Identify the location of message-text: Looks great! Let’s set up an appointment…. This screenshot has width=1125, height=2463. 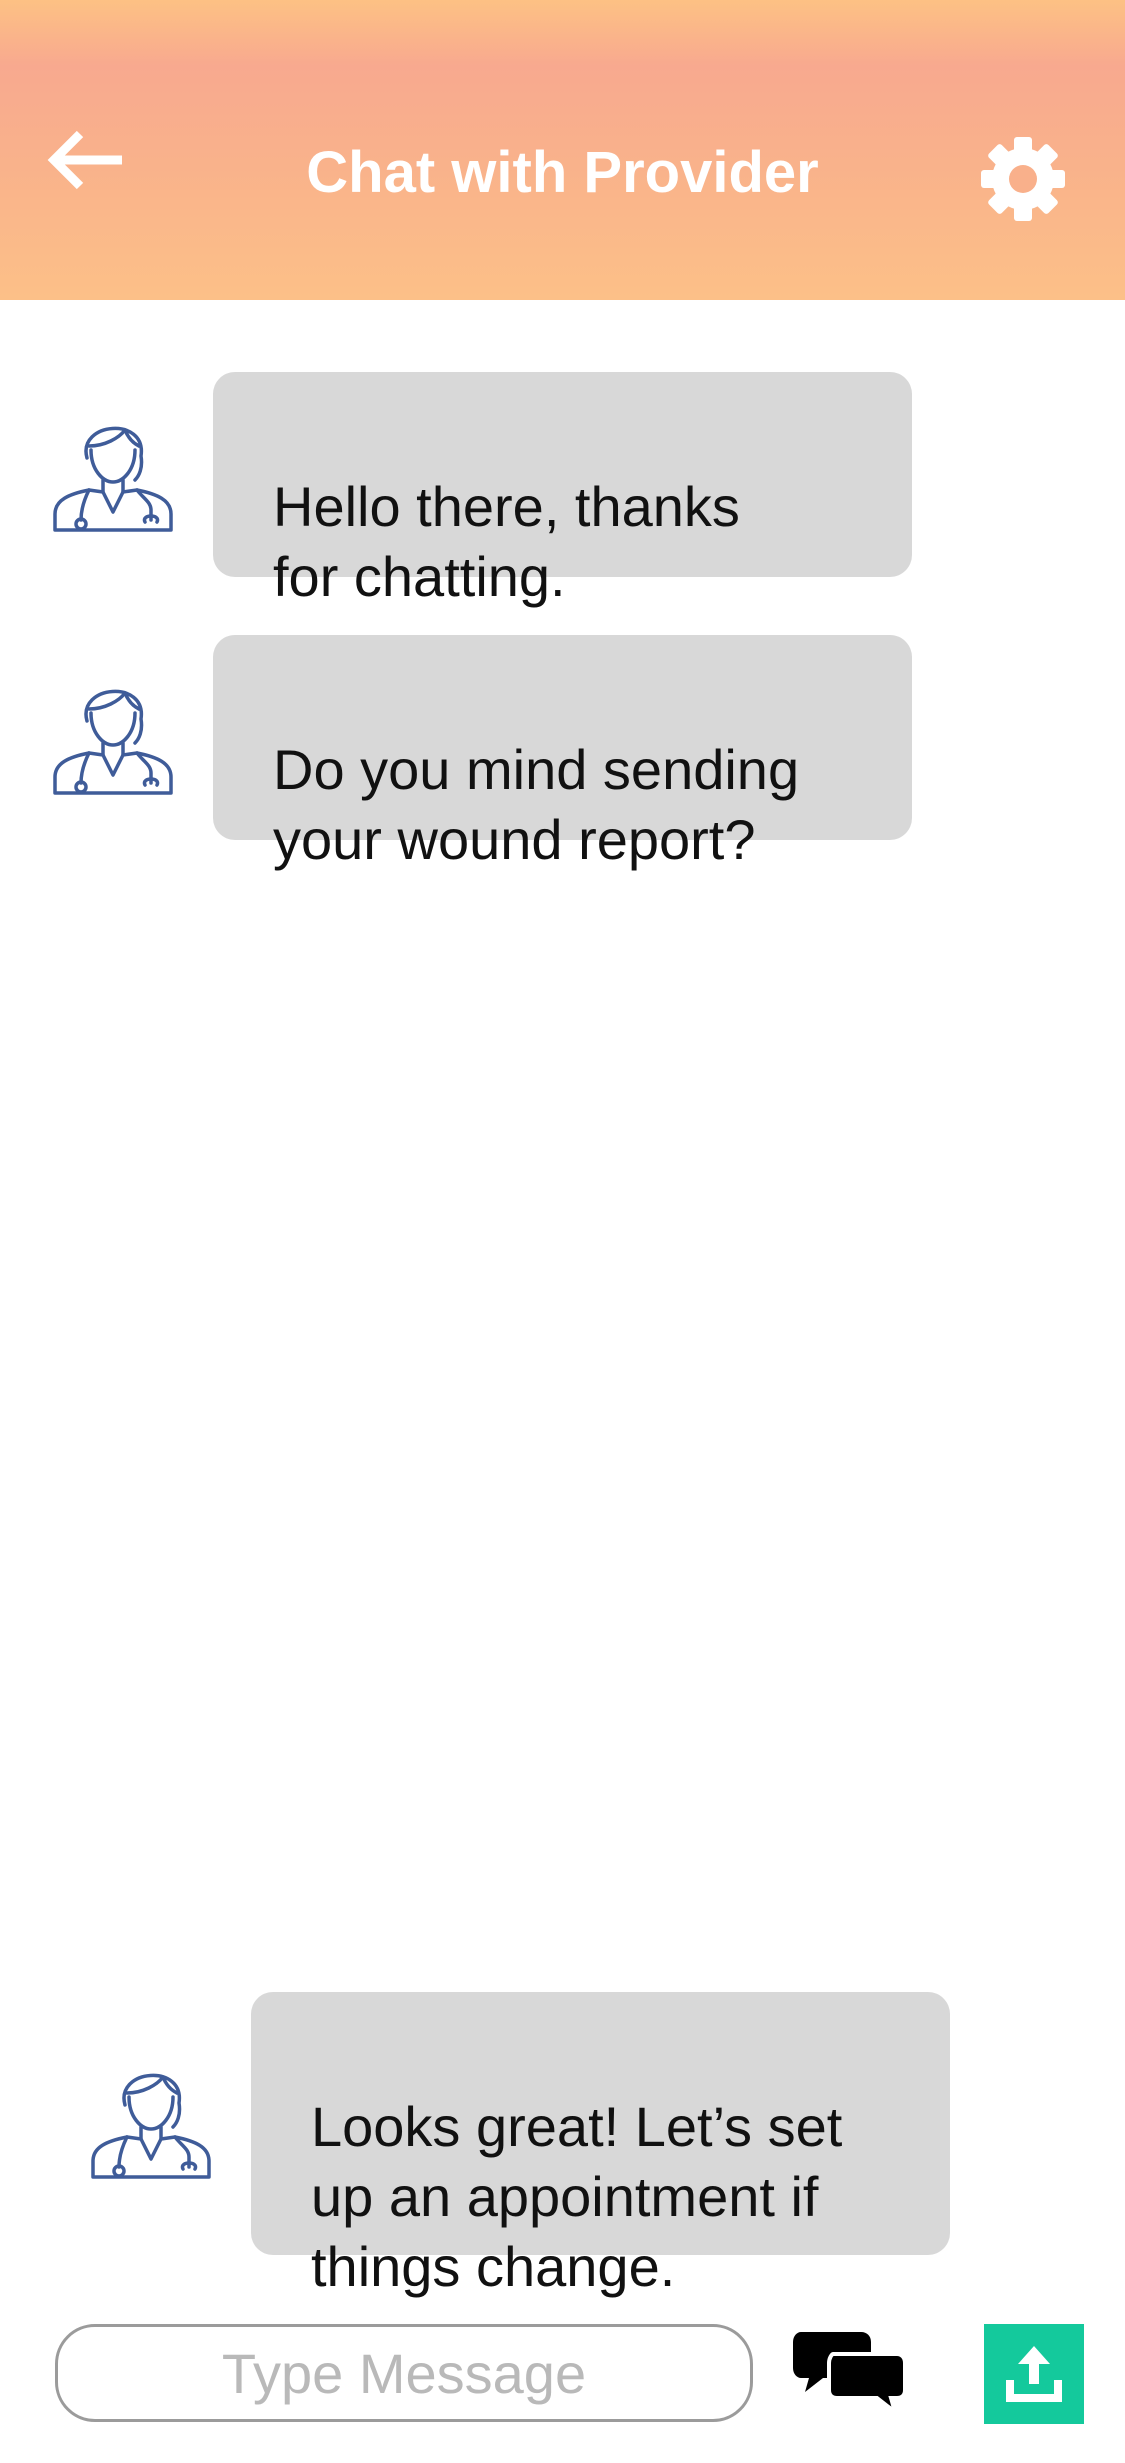
(577, 2196).